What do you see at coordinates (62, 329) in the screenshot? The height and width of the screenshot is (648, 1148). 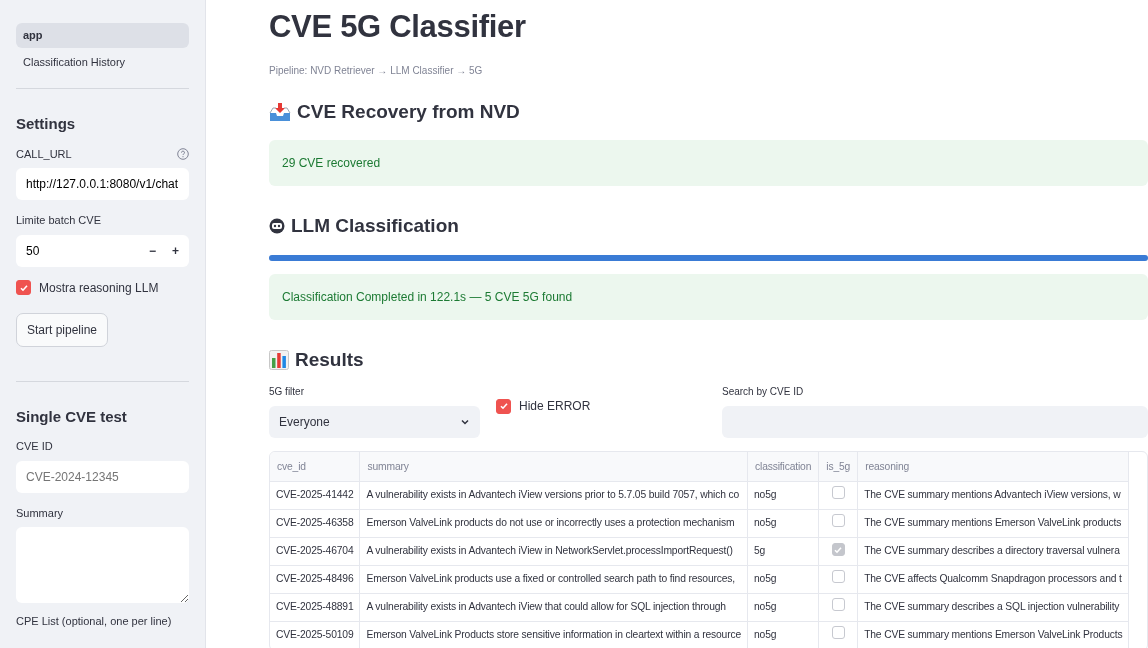 I see `start-pipeline-button: Start pipeline` at bounding box center [62, 329].